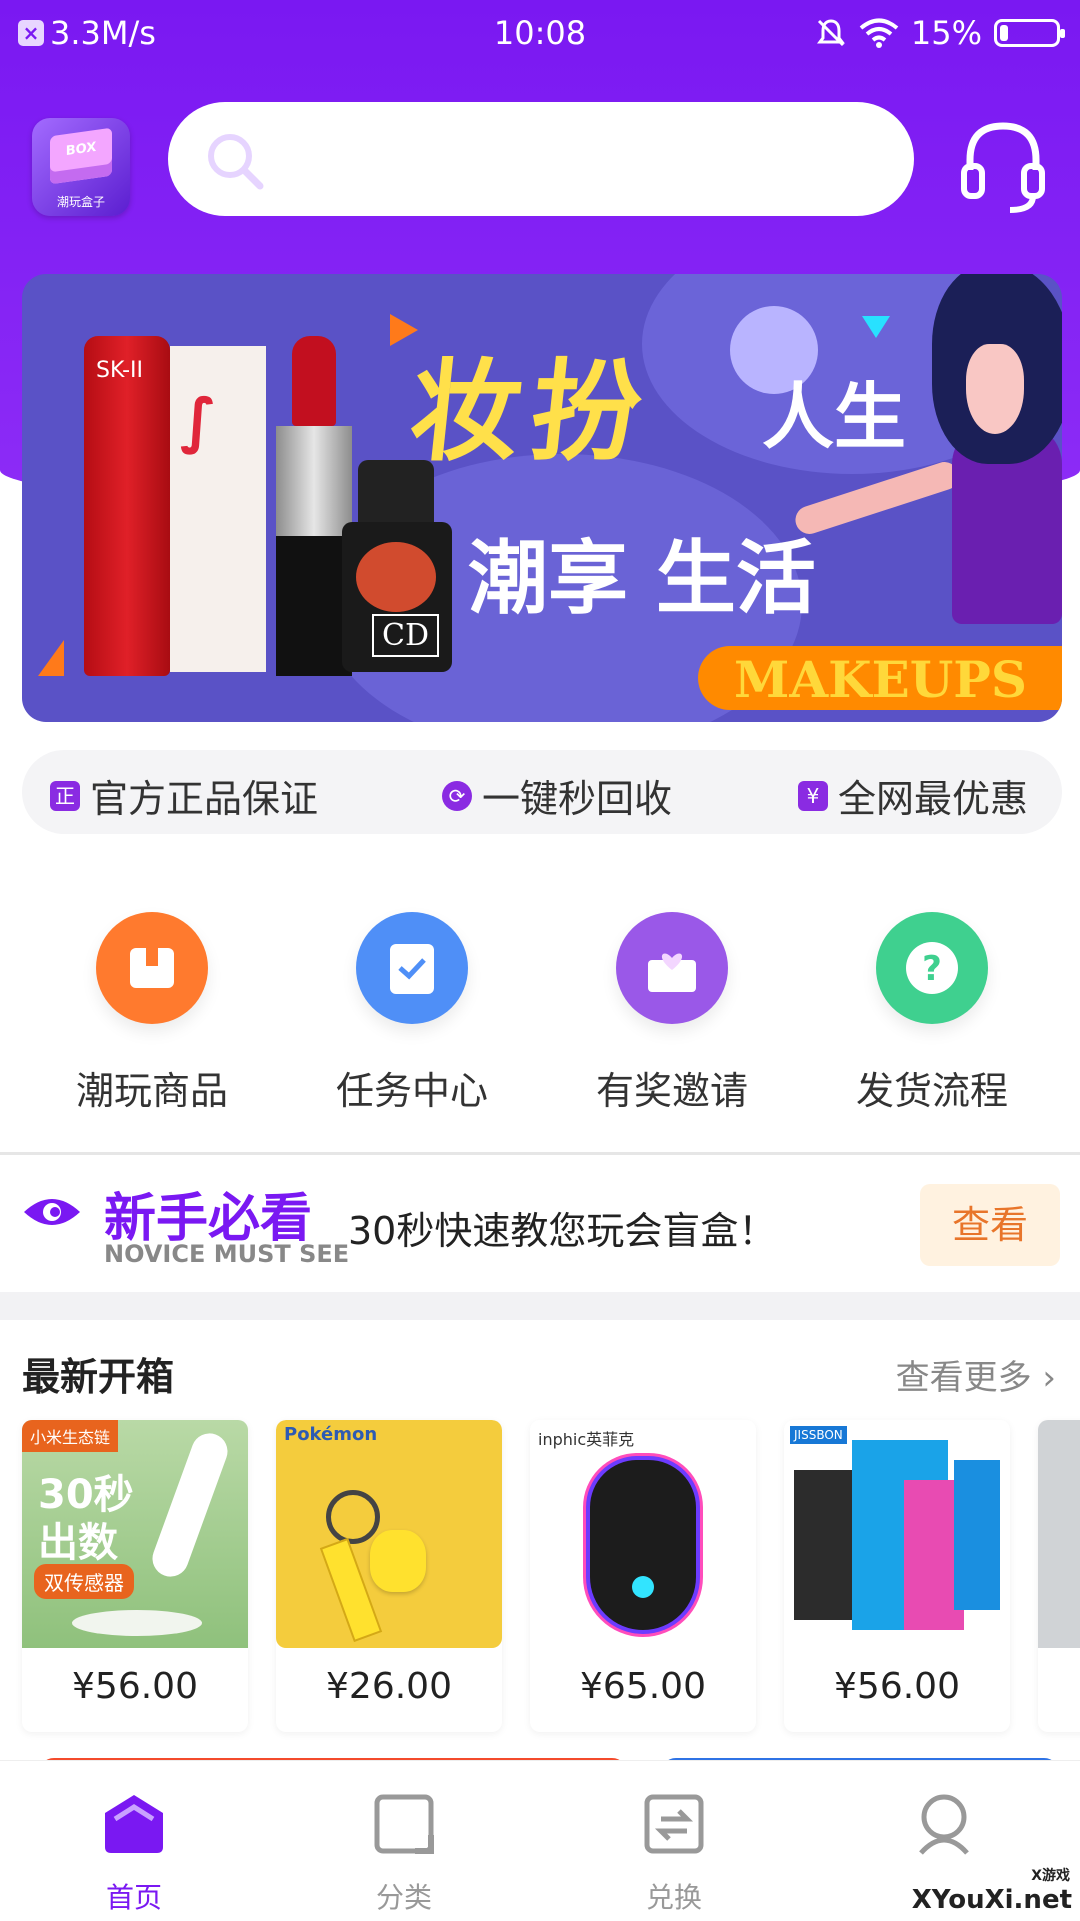  What do you see at coordinates (119, 370) in the screenshot?
I see `brand-label: SK-II` at bounding box center [119, 370].